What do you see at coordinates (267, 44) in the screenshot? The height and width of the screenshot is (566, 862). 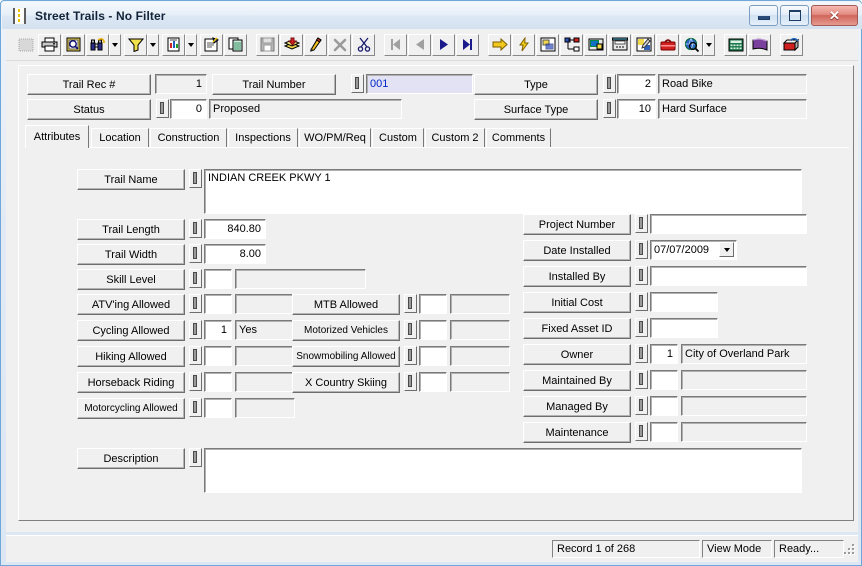 I see `save-button` at bounding box center [267, 44].